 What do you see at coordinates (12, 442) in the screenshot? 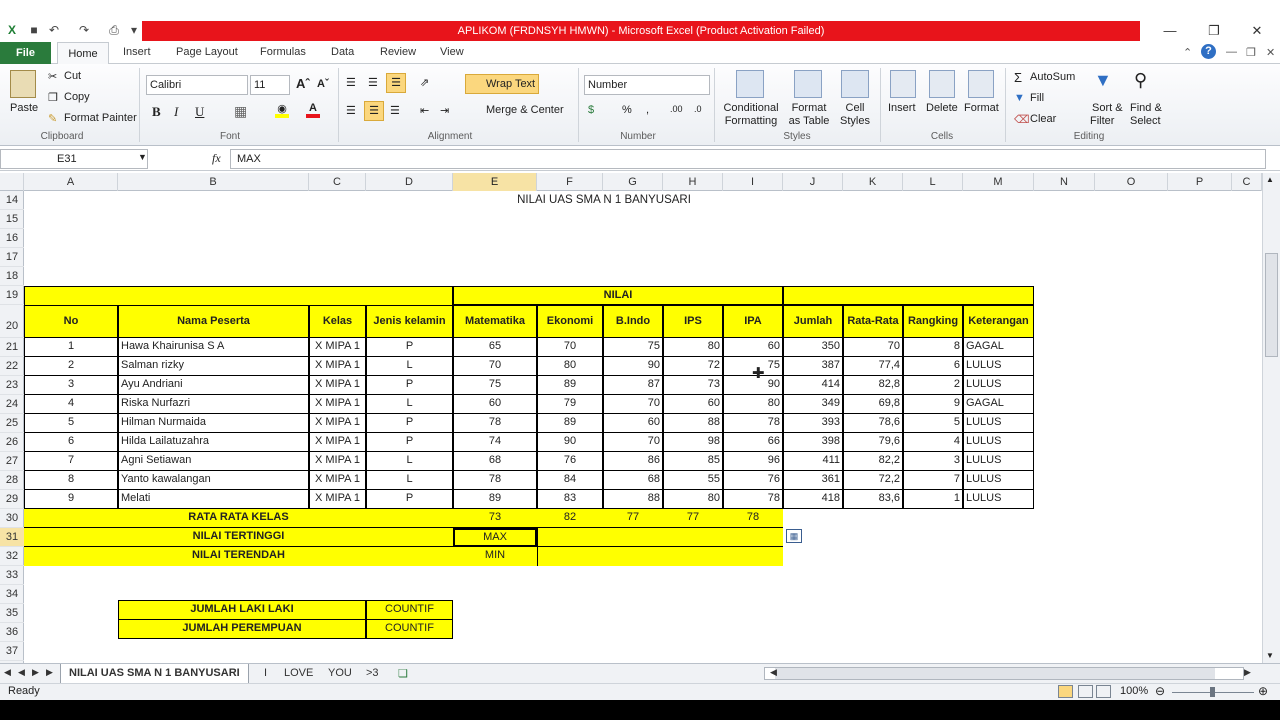
I see `row-header: 26` at bounding box center [12, 442].